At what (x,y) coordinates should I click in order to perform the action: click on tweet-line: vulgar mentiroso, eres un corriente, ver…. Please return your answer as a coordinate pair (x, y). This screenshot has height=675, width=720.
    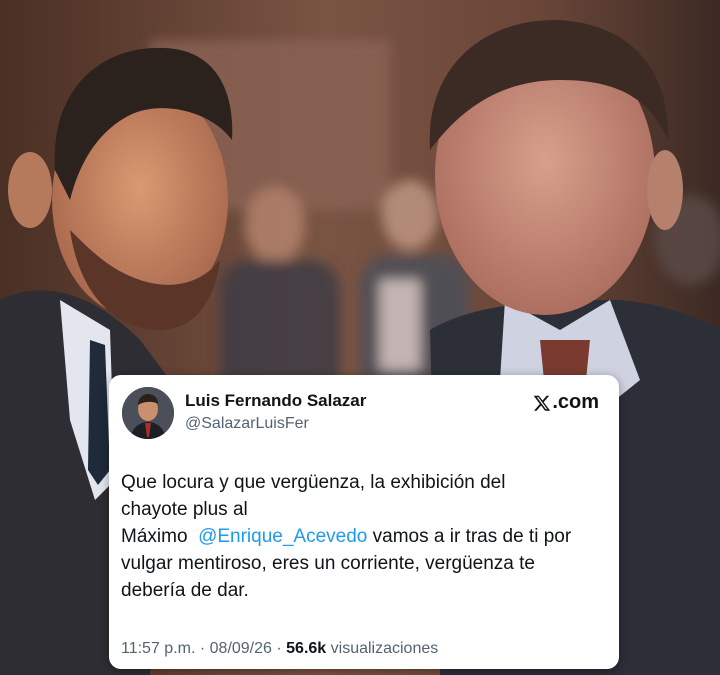
    Looking at the image, I should click on (328, 563).